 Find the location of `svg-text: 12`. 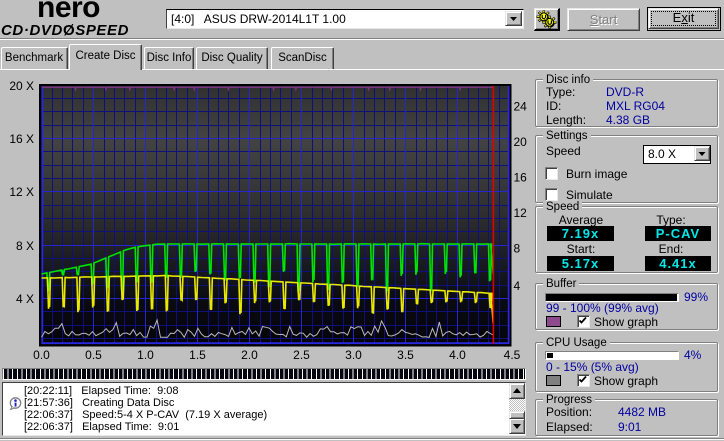

svg-text: 12 is located at coordinates (521, 213).